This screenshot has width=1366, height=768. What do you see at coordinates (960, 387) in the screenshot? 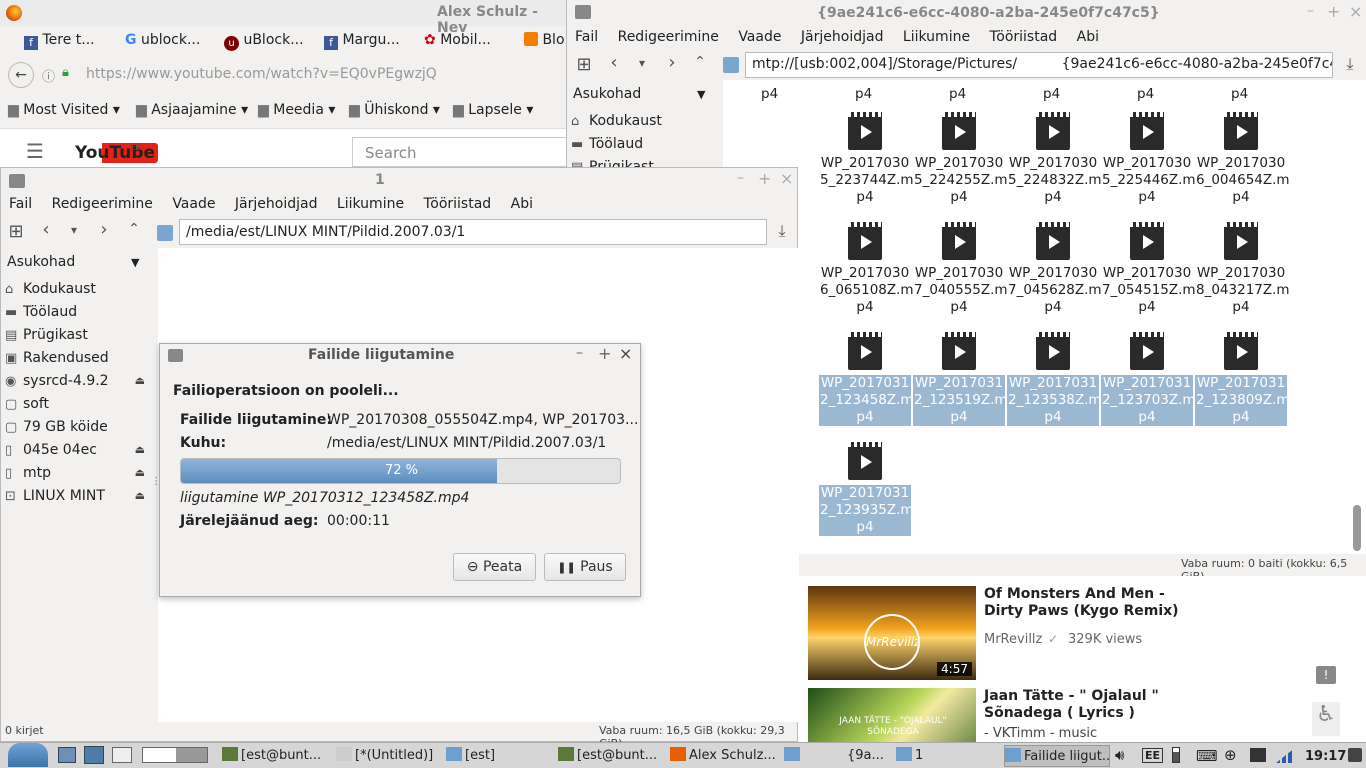
I see `file-item: WP_2017031 2_123519Z.m p4` at bounding box center [960, 387].